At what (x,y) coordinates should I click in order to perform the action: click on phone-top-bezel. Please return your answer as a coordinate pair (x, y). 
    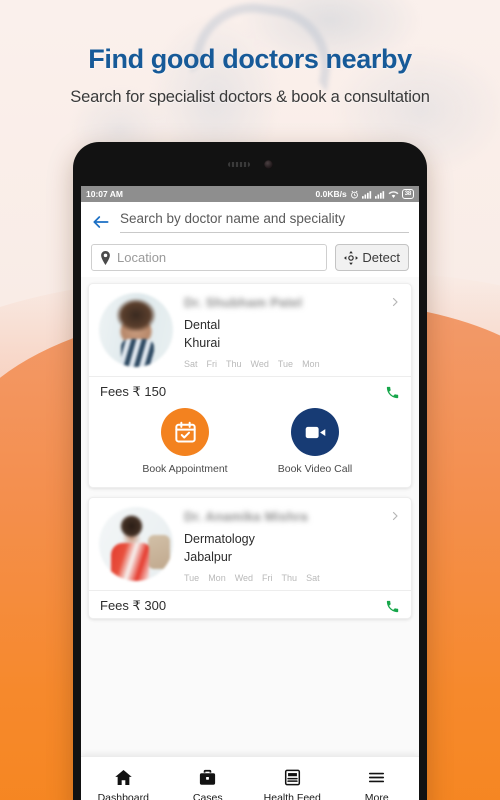
    Looking at the image, I should click on (250, 164).